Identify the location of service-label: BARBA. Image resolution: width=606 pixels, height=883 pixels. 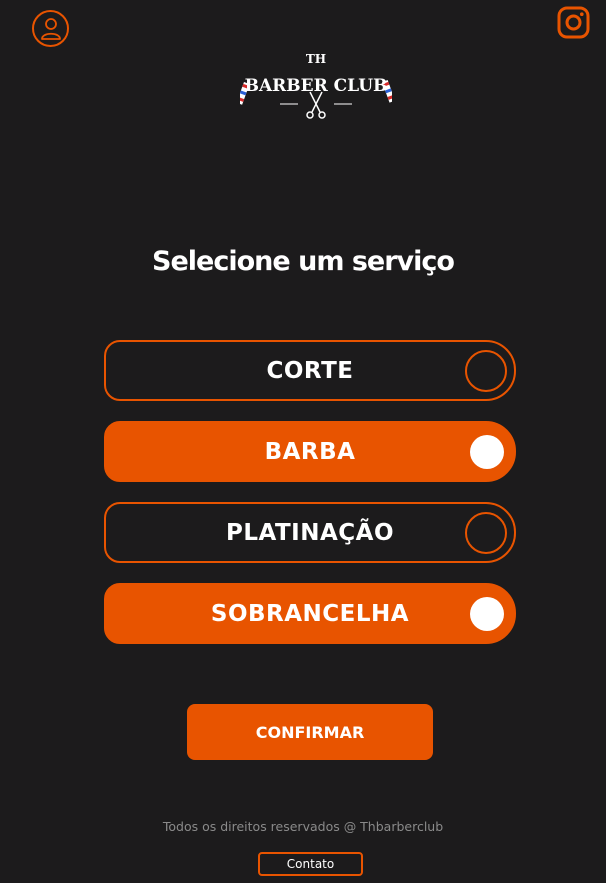
(310, 451).